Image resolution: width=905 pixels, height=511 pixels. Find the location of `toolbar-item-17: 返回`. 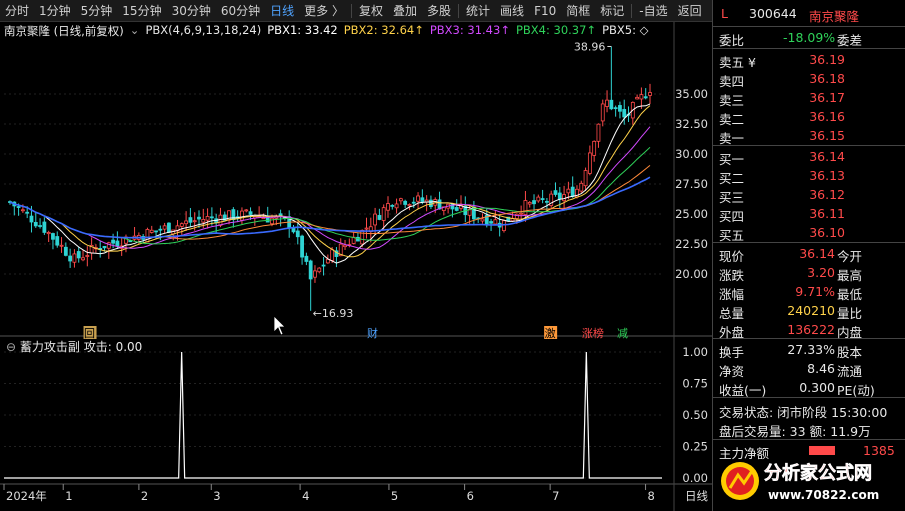

toolbar-item-17: 返回 is located at coordinates (690, 11).